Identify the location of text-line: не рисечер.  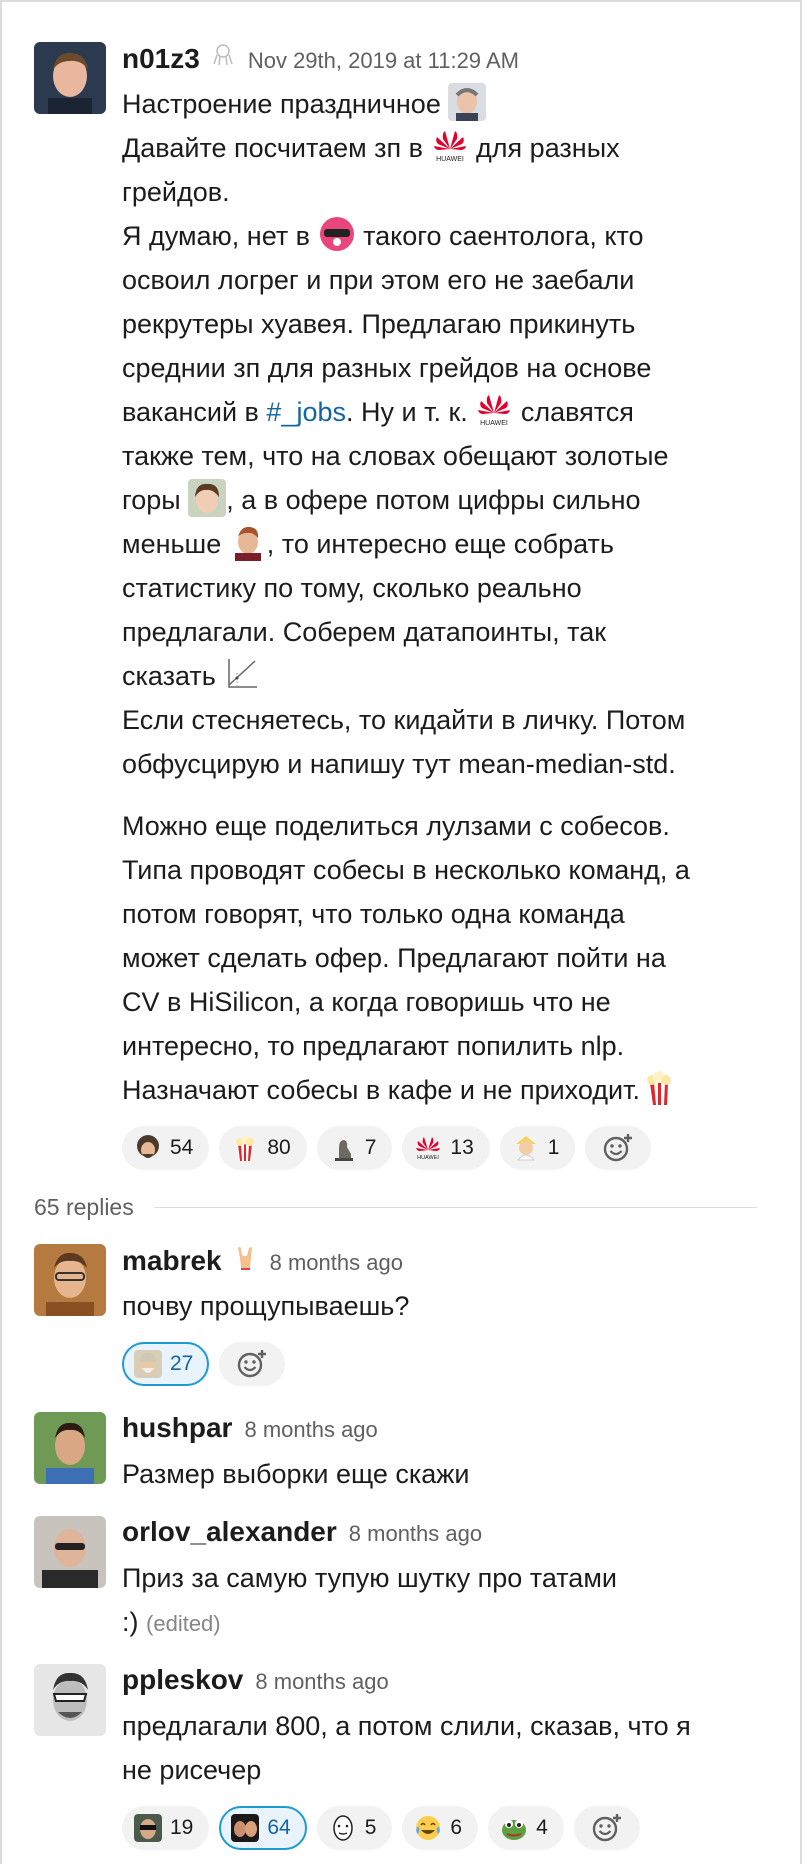
(192, 1770).